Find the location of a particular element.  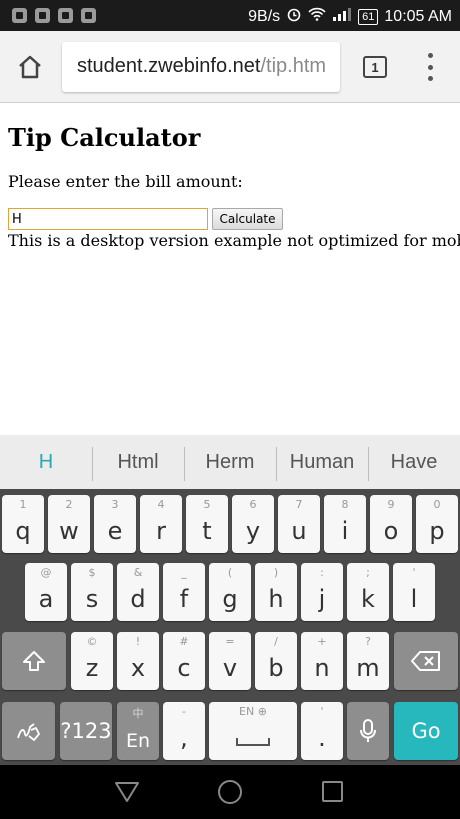

key-d: & d is located at coordinates (138, 592).